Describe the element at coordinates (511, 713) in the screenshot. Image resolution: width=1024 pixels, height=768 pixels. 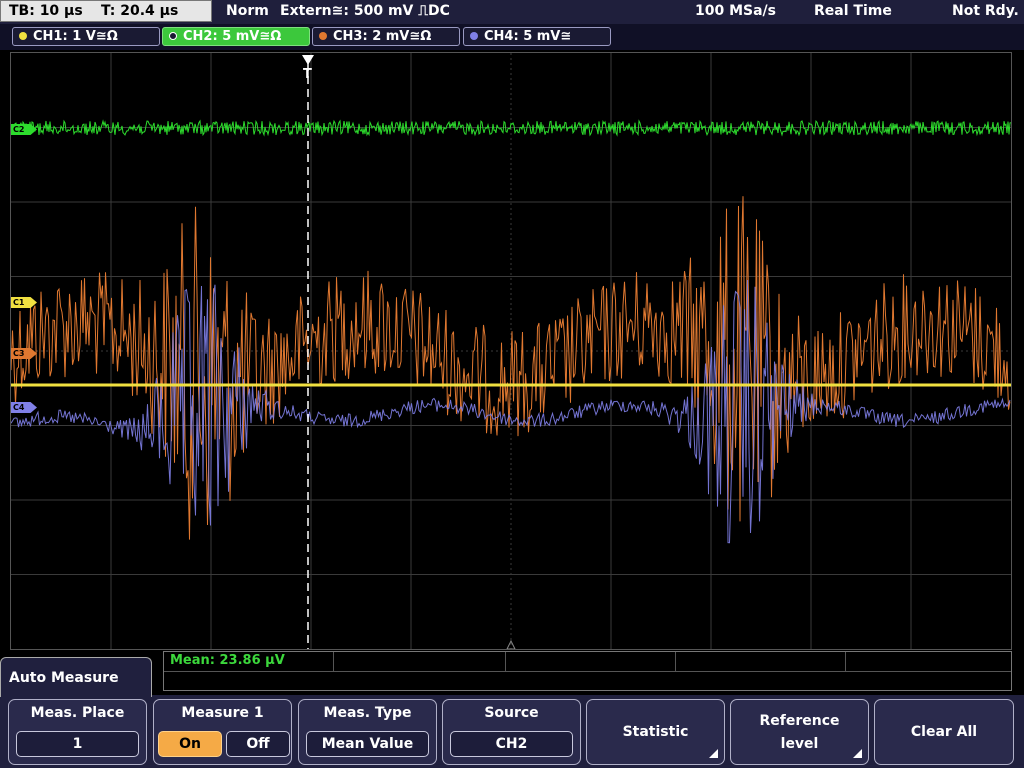
I see `source-label: Source` at that location.